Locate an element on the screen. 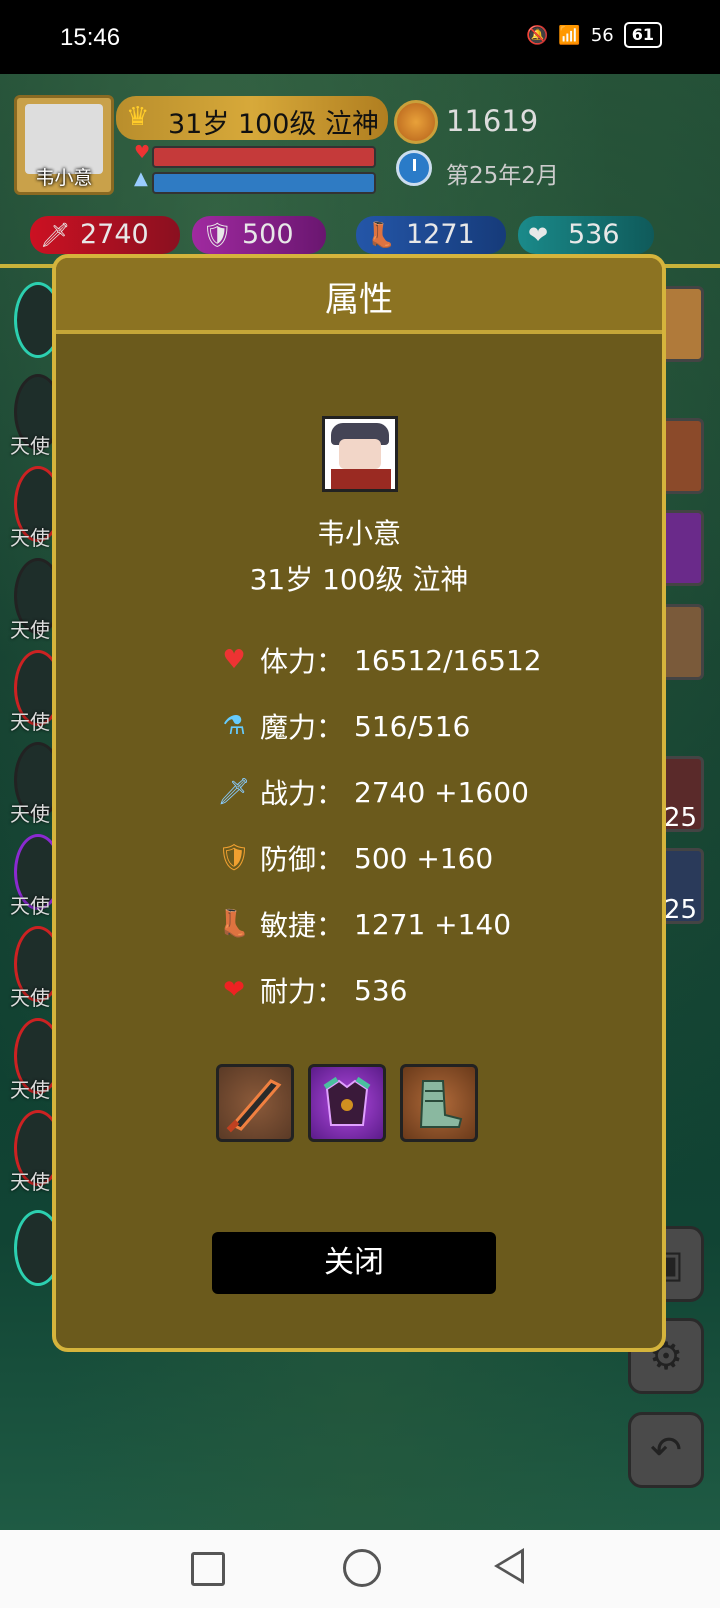 This screenshot has height=1608, width=720. attr-row-endurance: ❤ 耐力： 536 is located at coordinates (311, 990).